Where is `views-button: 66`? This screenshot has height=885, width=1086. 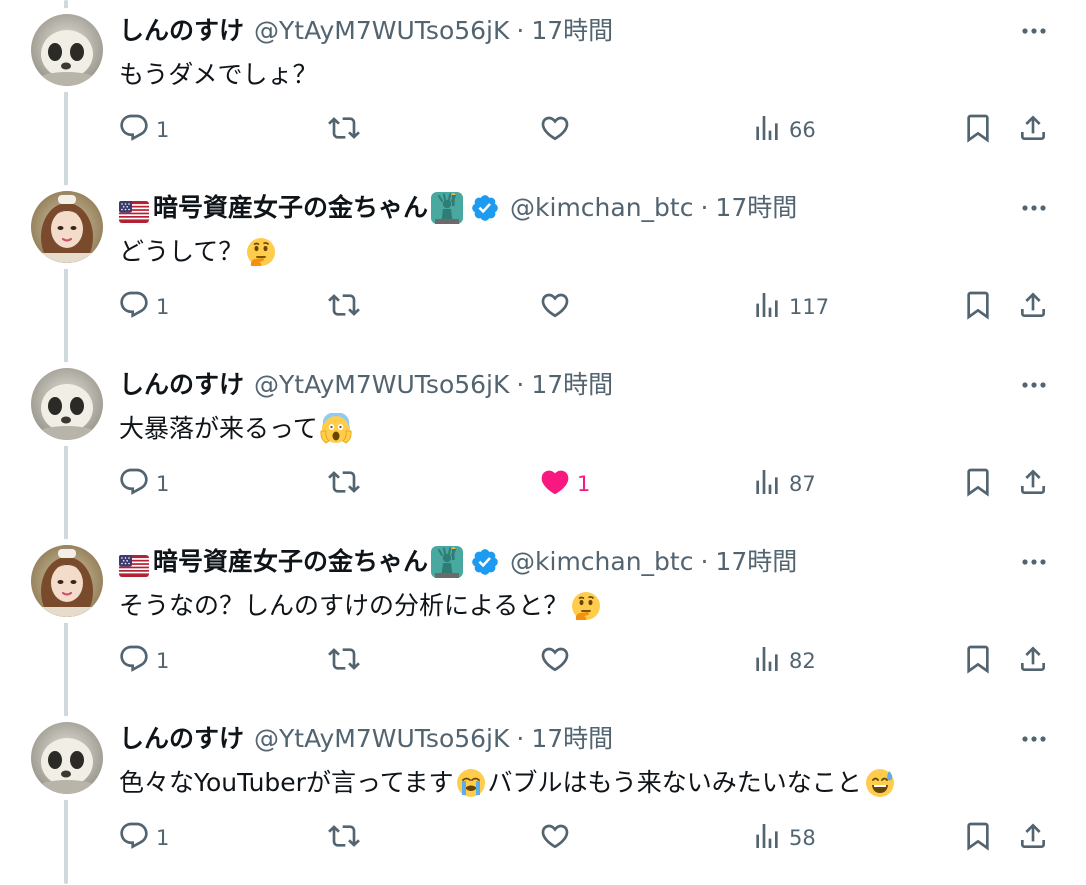
views-button: 66 is located at coordinates (783, 130).